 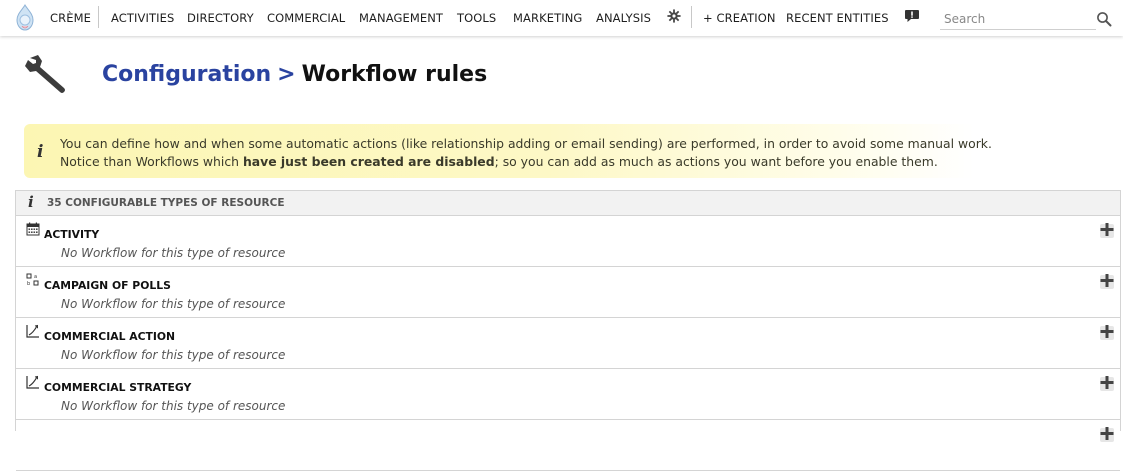 What do you see at coordinates (368, 161) in the screenshot?
I see `banner-line-2-emphasis: have just been created are disabled` at bounding box center [368, 161].